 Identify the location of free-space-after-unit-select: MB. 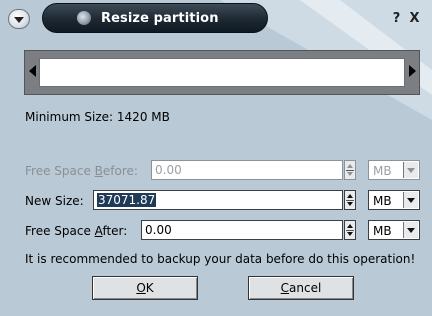
(394, 230).